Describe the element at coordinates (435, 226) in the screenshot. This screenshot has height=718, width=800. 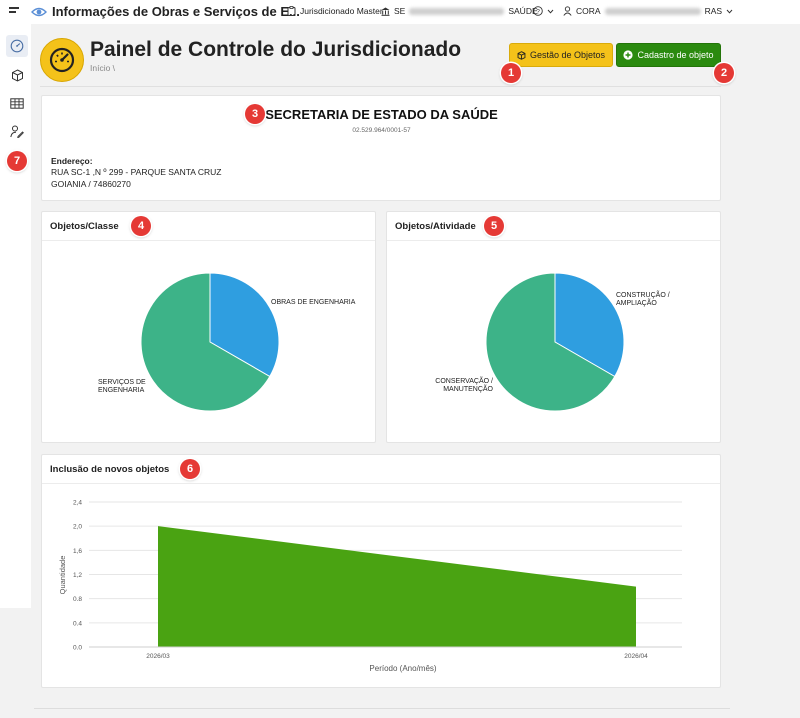
I see `card-title: Objetos/Atividade` at that location.